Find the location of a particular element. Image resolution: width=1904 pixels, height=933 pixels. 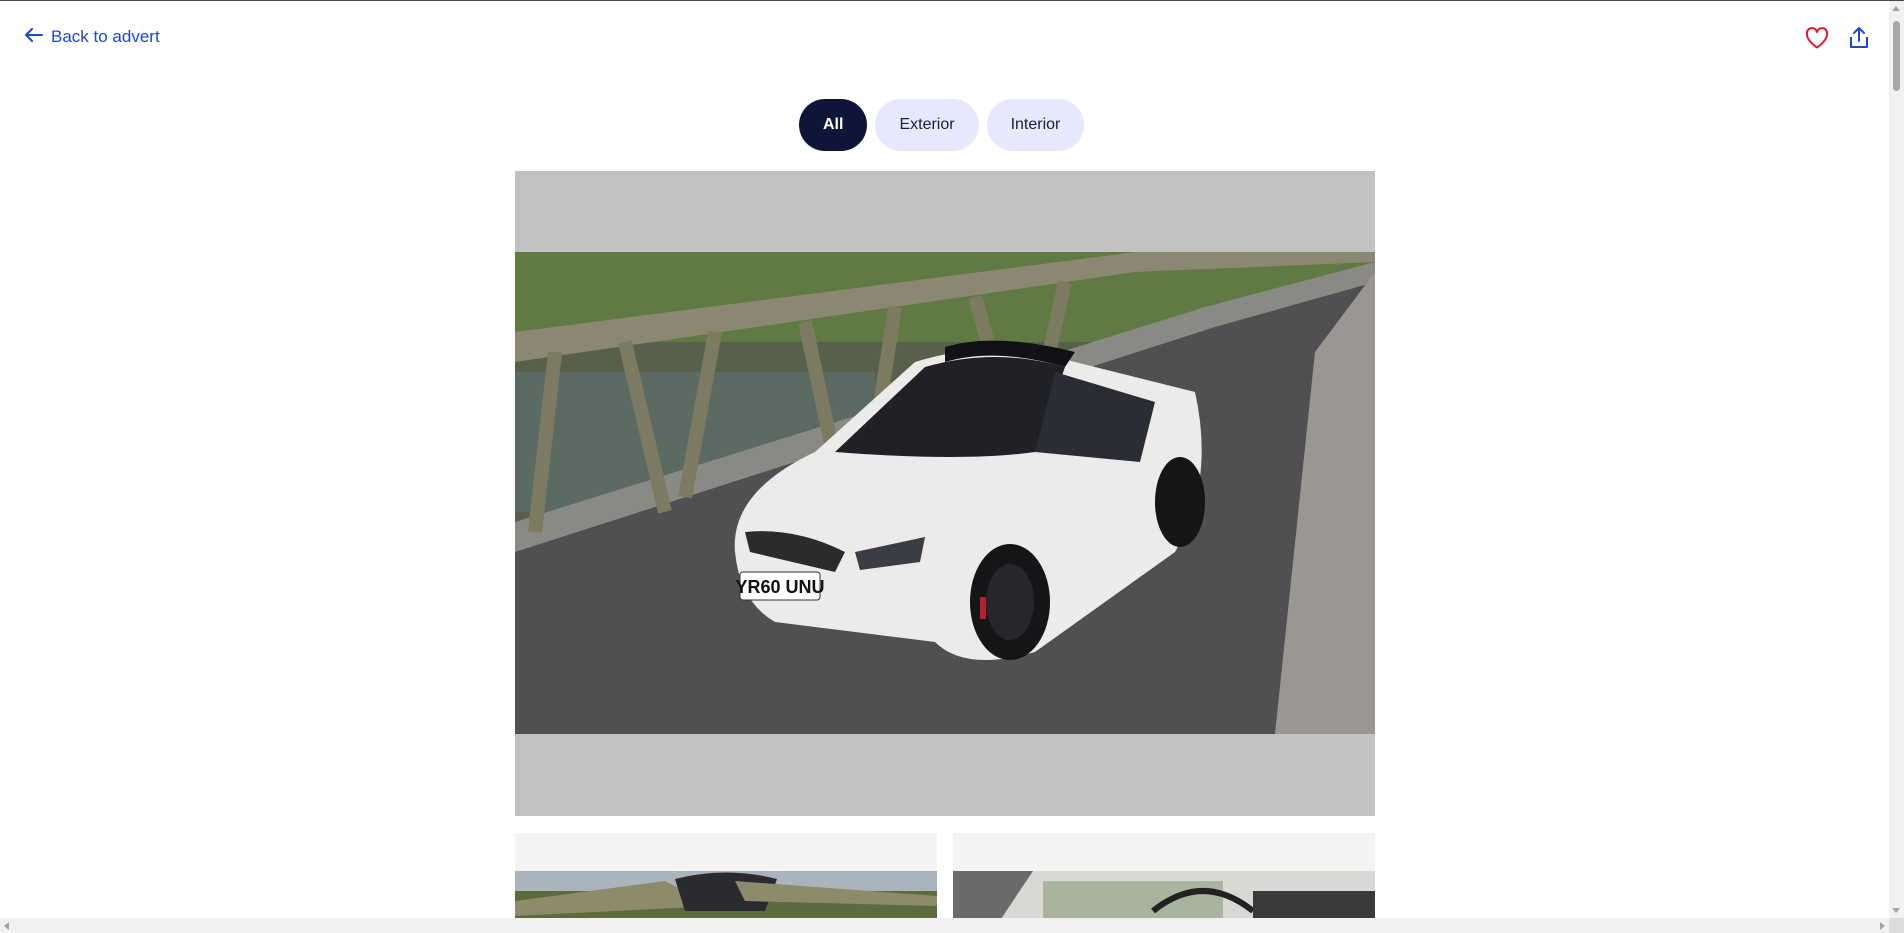

car-front-thumbnail-image is located at coordinates (726, 894).